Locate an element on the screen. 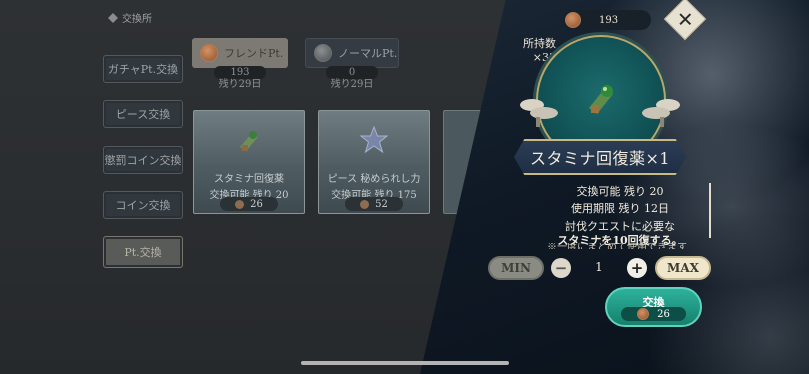 Image resolution: width=809 pixels, height=374 pixels. plus-icon: + is located at coordinates (637, 268).